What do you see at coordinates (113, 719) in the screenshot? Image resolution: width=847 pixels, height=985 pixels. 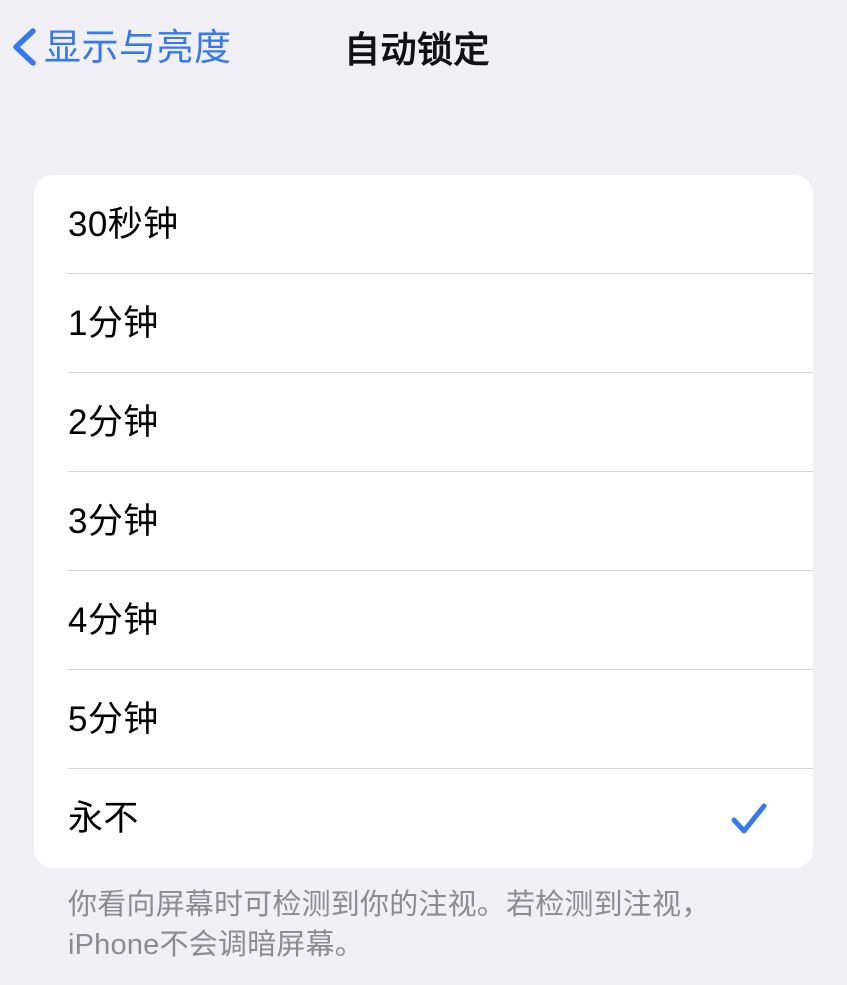 I see `list-item-label: 5分钟` at bounding box center [113, 719].